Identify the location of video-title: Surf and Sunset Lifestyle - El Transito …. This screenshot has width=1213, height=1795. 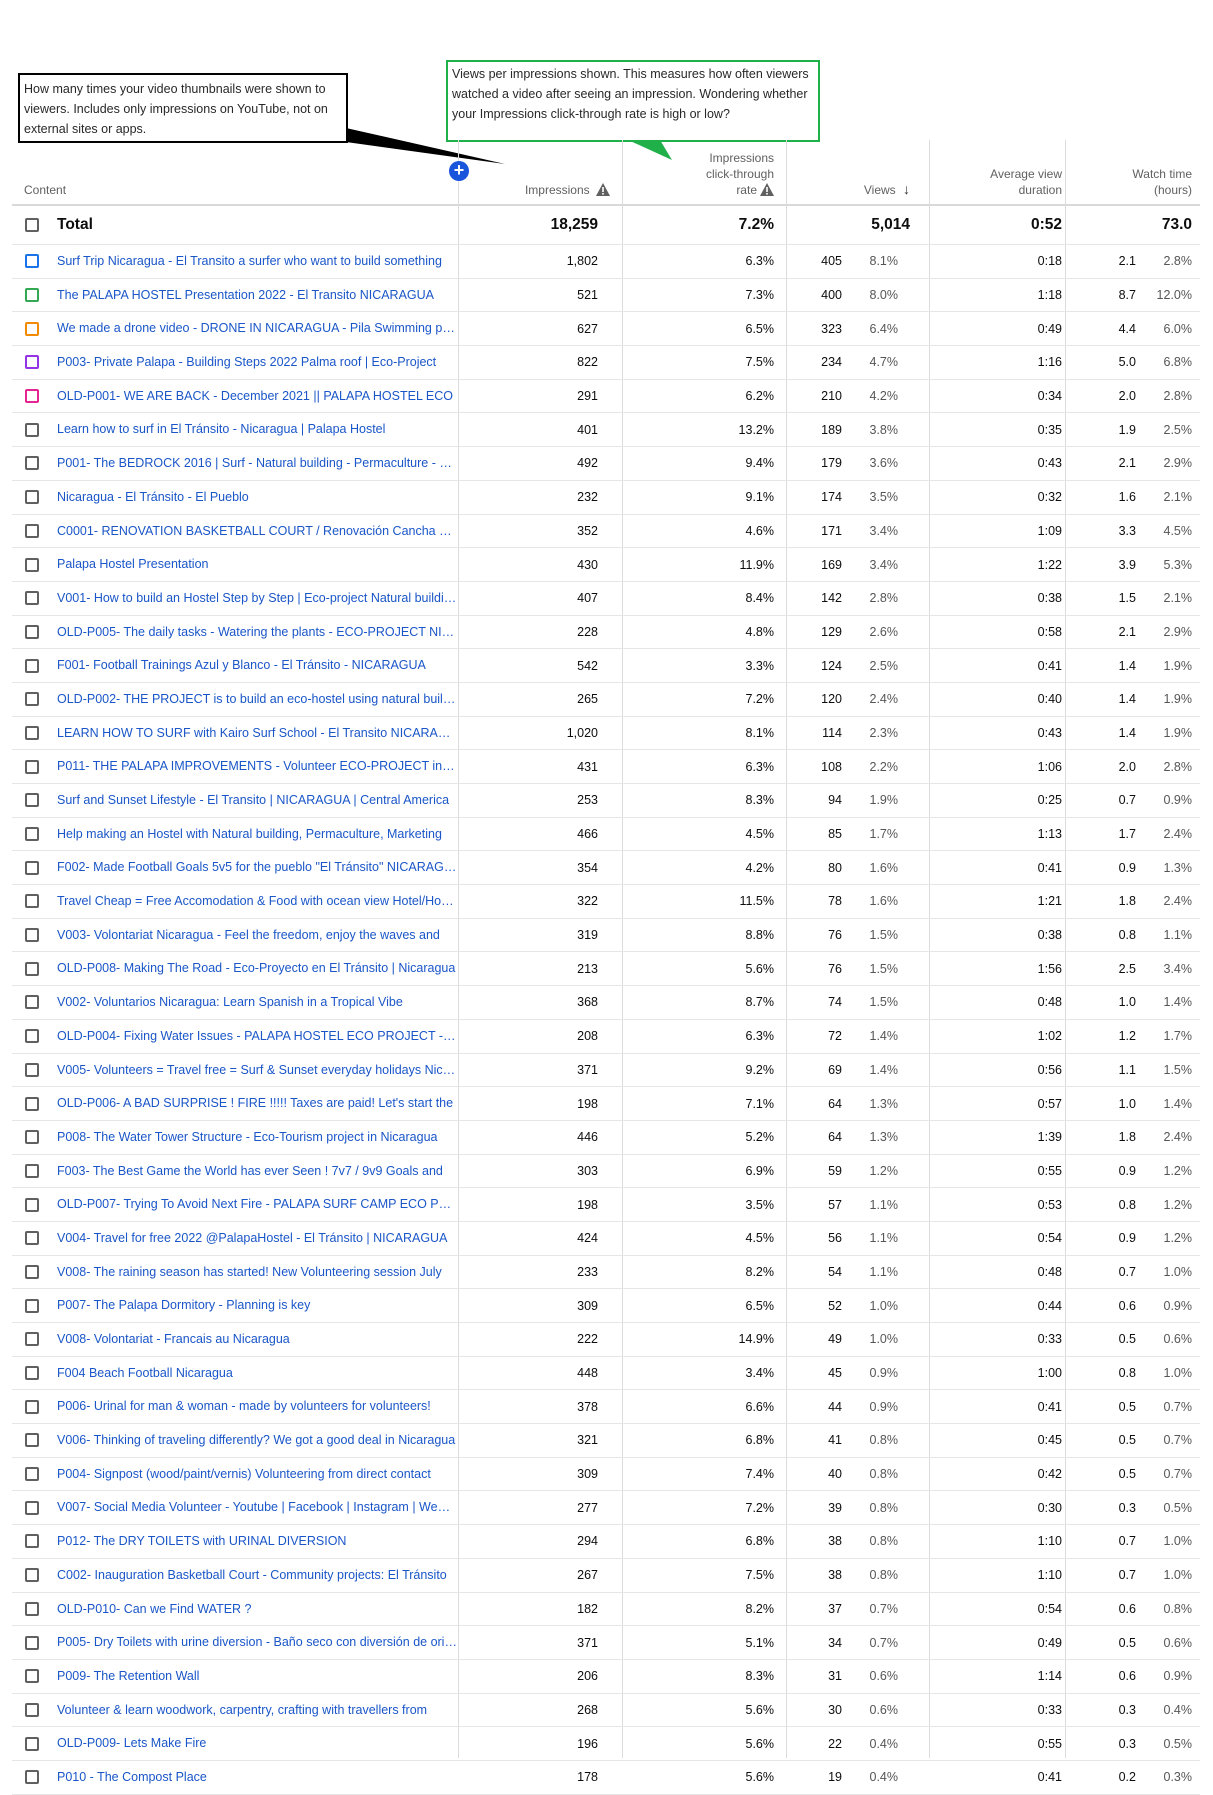
(257, 800).